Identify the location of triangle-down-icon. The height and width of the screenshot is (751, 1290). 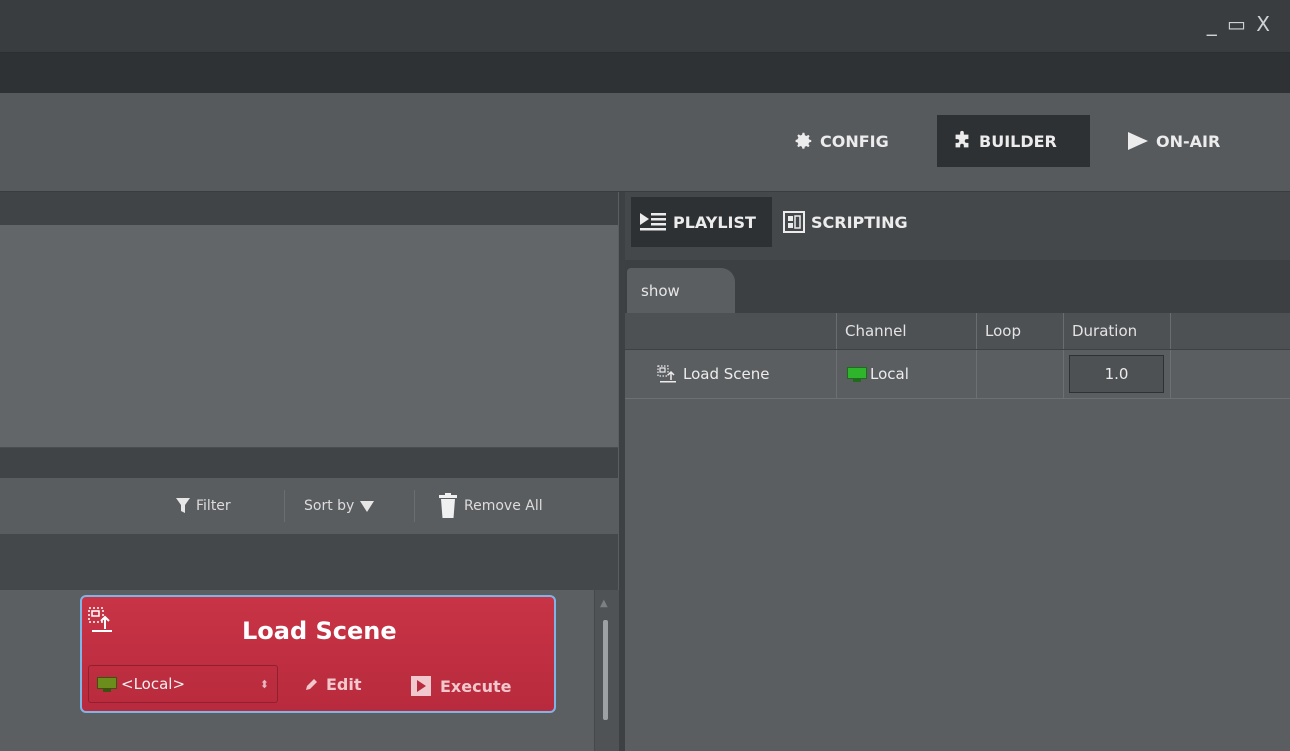
(367, 506).